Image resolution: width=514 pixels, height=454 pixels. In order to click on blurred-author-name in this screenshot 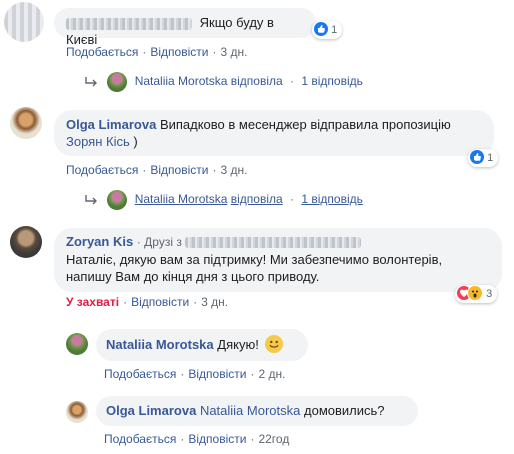, I will do `click(129, 23)`.